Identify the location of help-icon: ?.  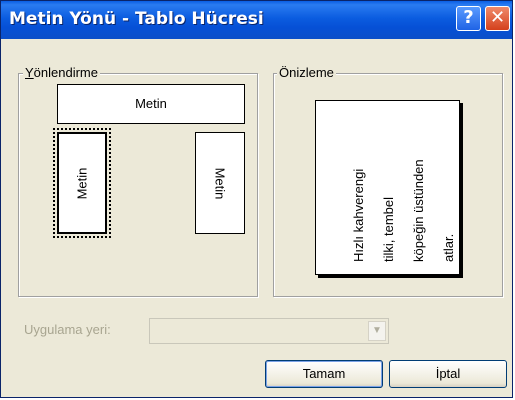
(468, 17).